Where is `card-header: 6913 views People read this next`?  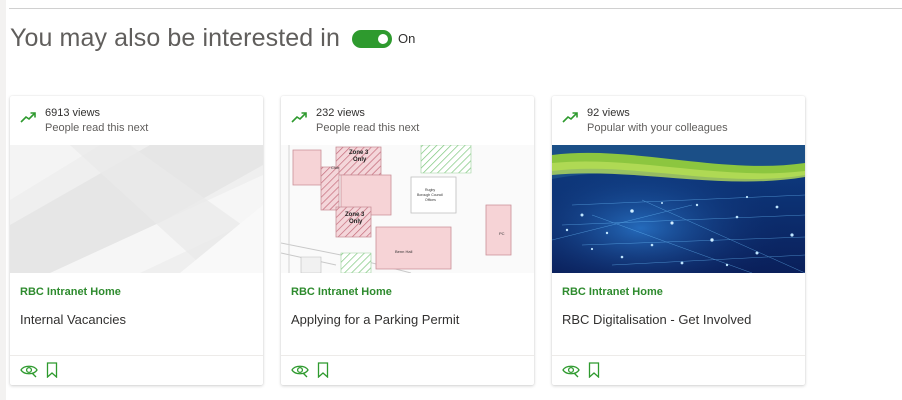
card-header: 6913 views People read this next is located at coordinates (136, 120).